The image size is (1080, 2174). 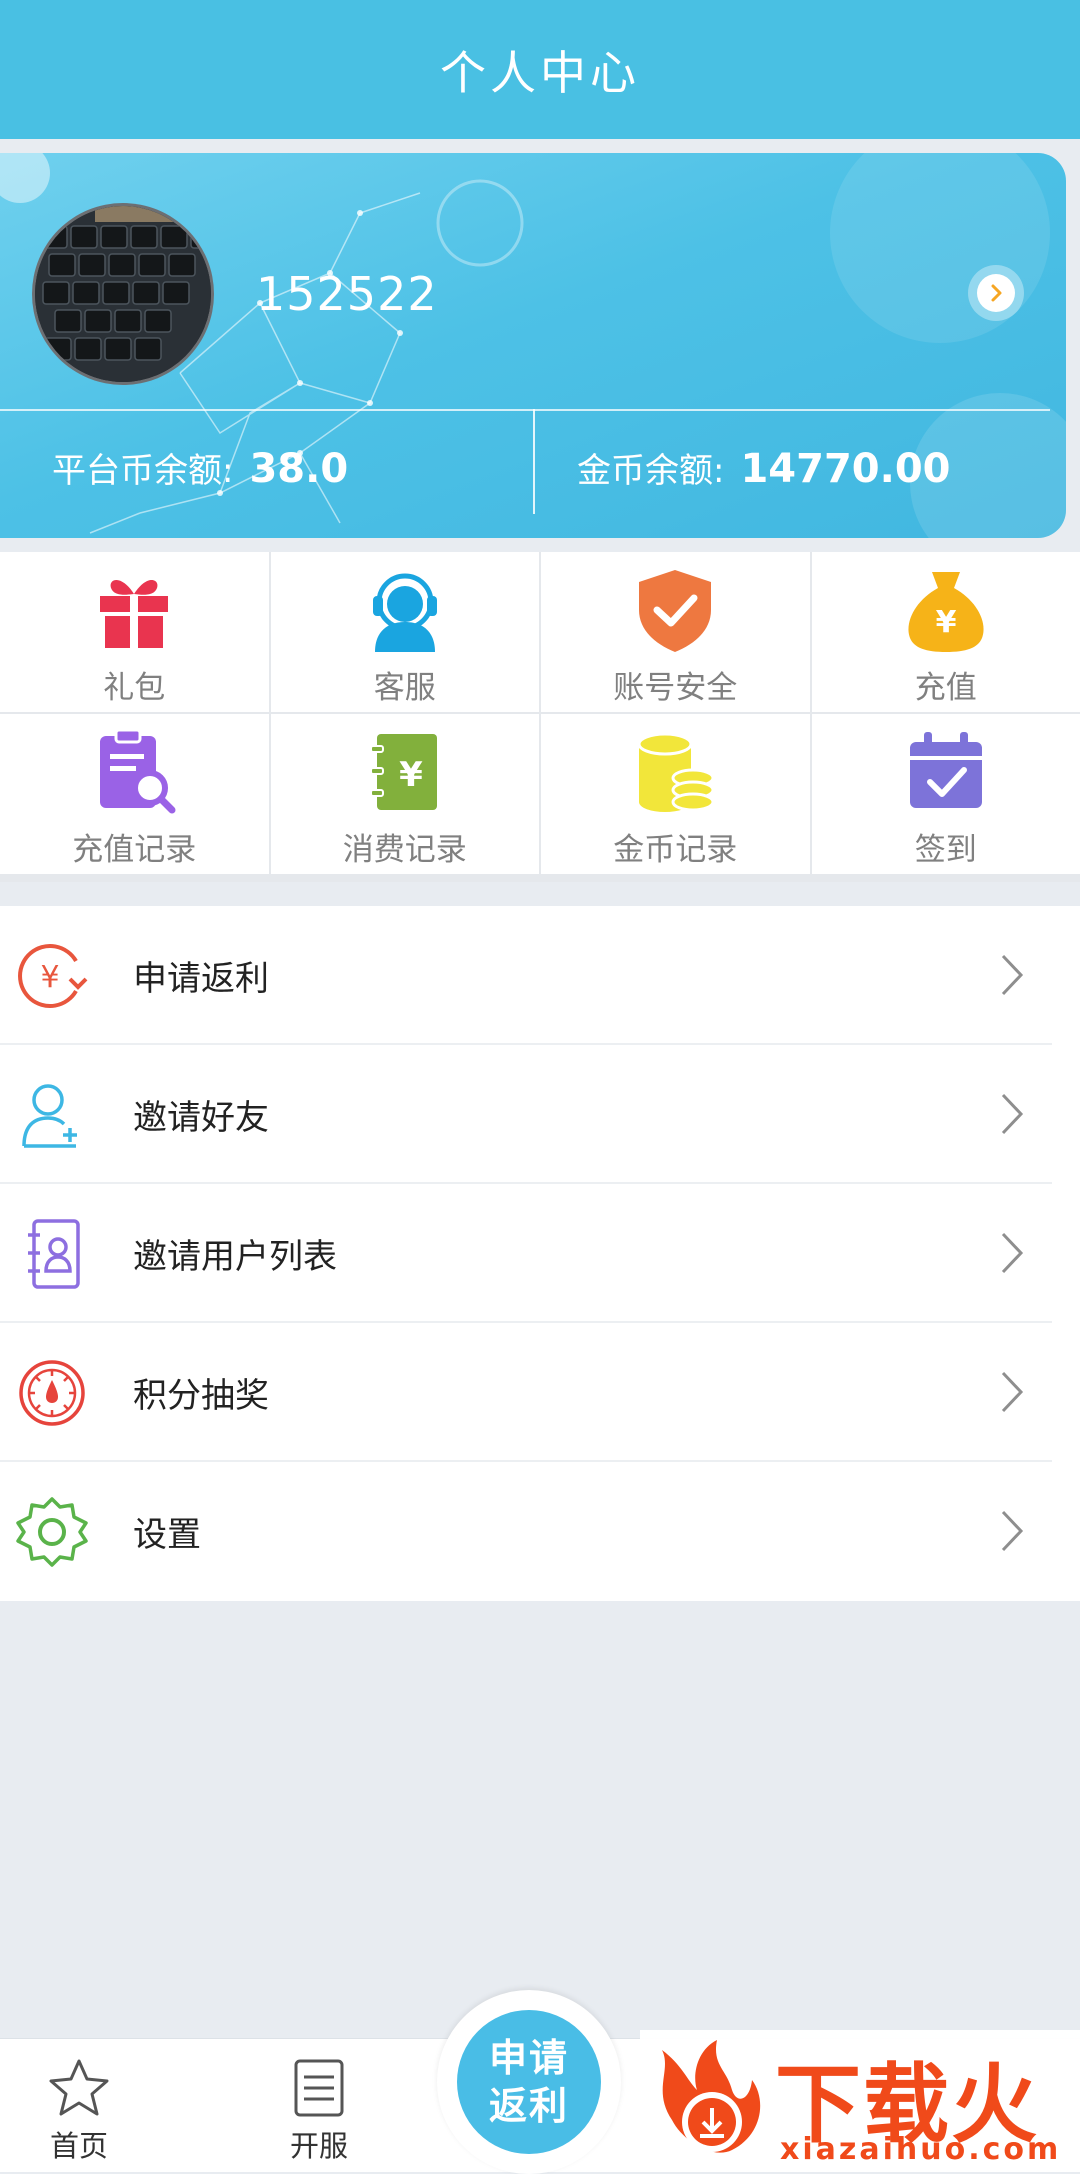 I want to click on list-icon, so click(x=319, y=2088).